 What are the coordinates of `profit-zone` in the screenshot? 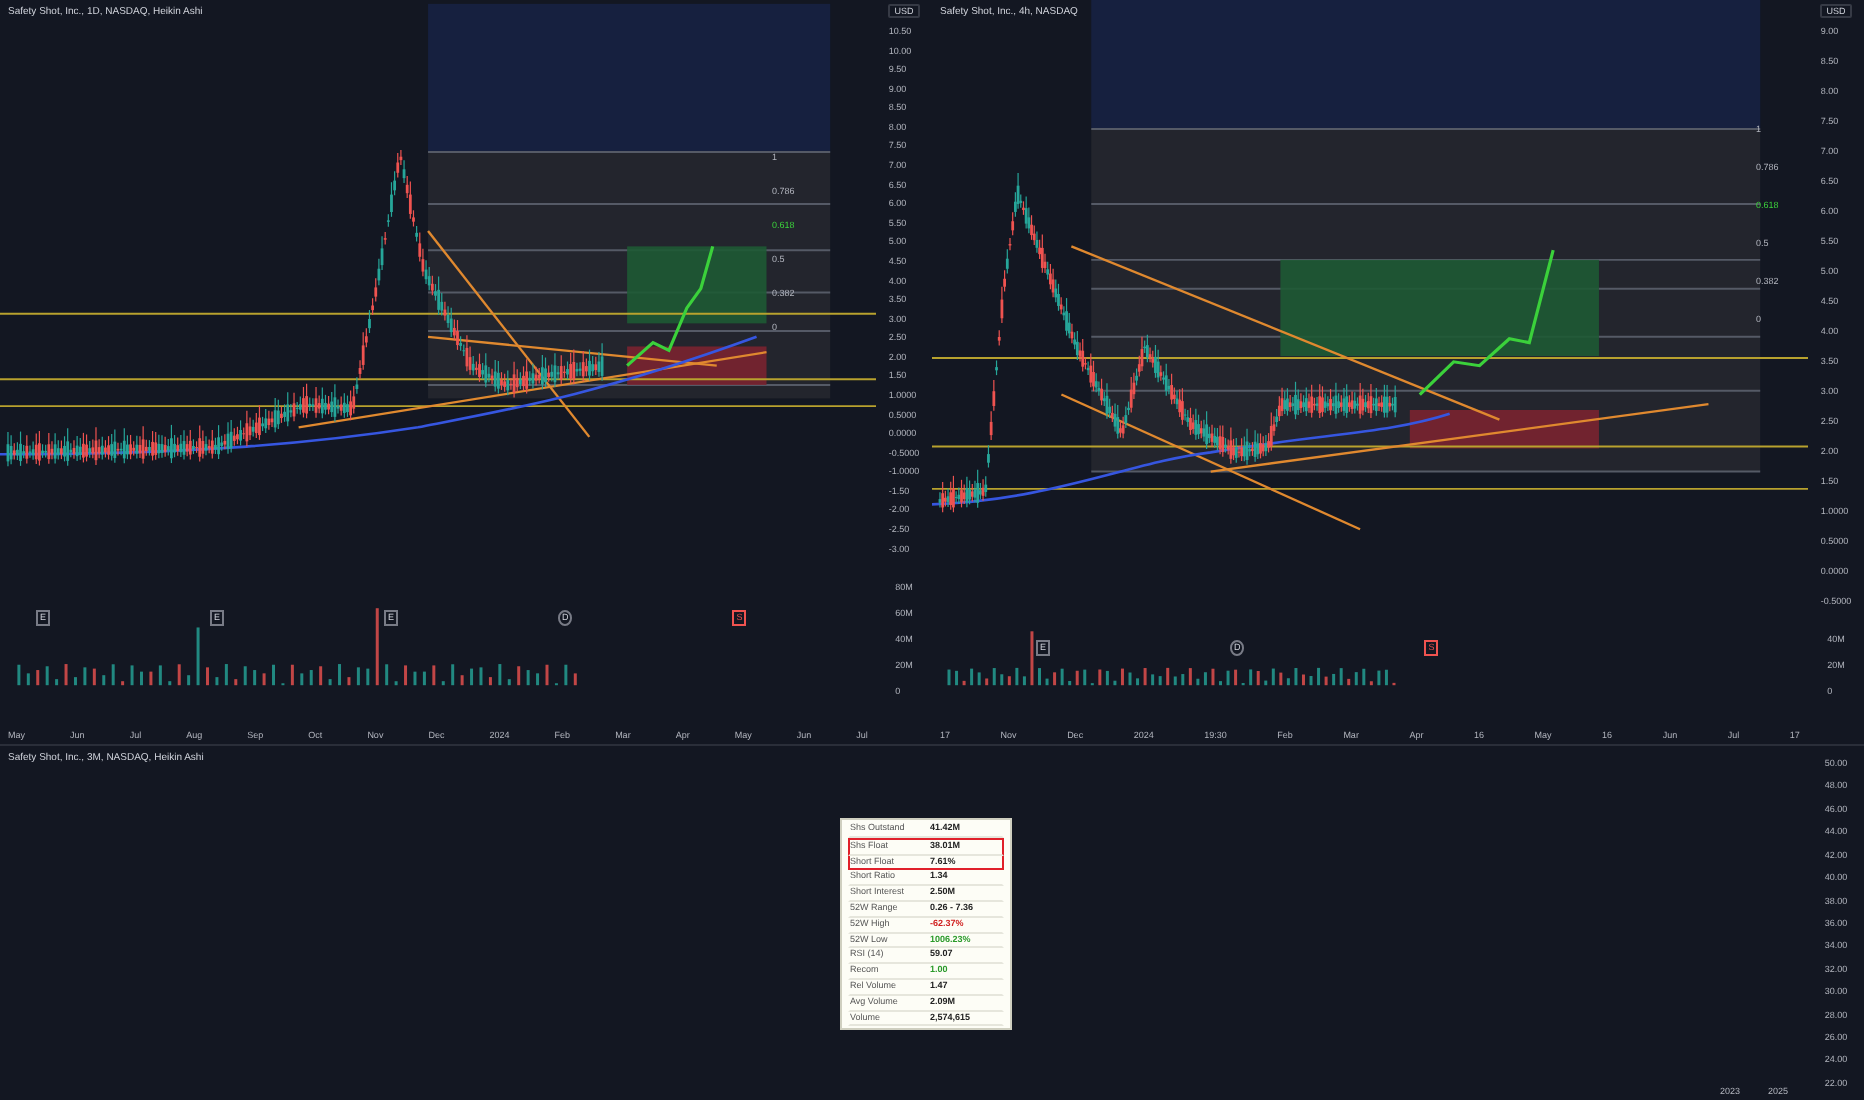 It's located at (697, 285).